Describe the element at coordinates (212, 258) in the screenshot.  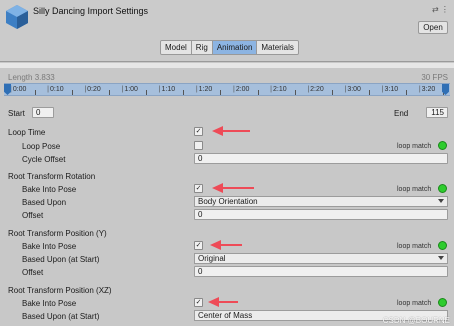
I see `dropdown-value: Original` at that location.